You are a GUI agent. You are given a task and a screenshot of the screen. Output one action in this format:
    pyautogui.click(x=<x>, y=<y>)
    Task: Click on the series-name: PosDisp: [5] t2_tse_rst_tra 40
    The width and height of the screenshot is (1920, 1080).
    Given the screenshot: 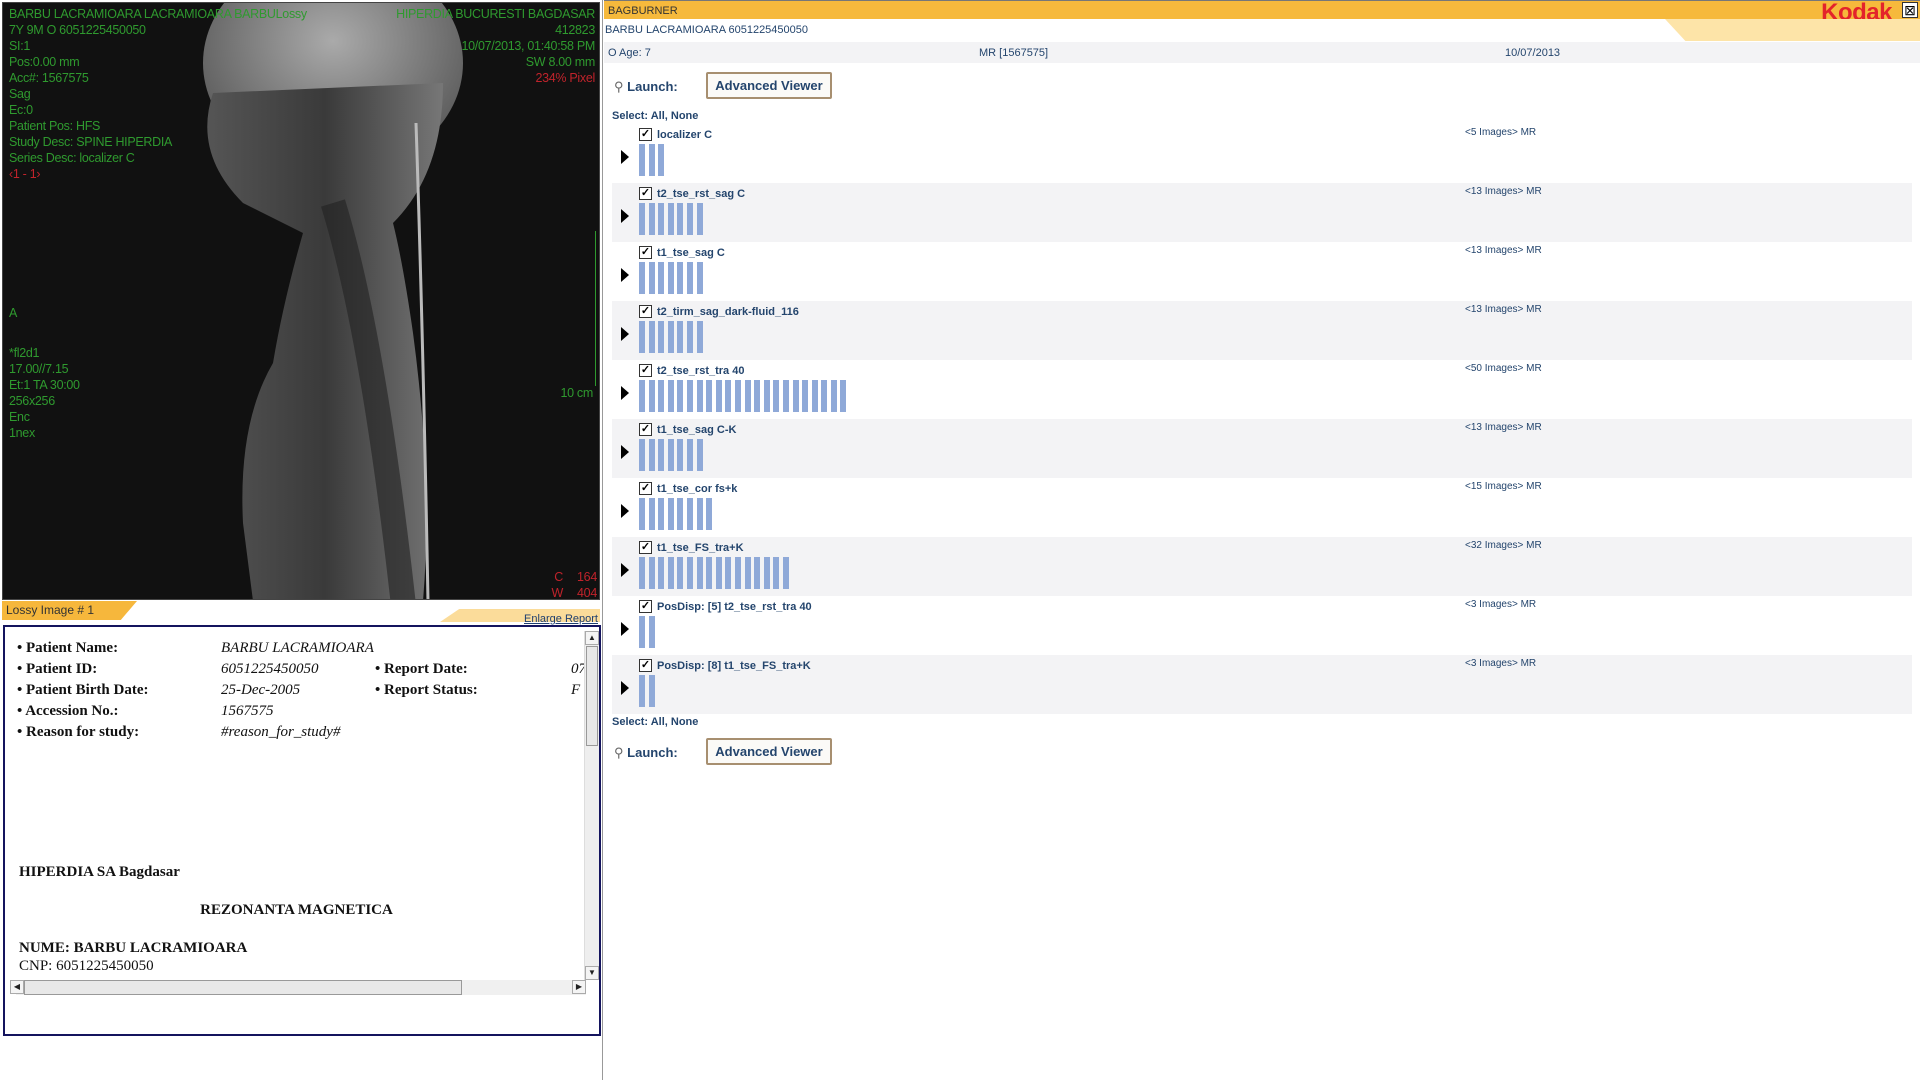 What is the action you would take?
    pyautogui.click(x=734, y=607)
    